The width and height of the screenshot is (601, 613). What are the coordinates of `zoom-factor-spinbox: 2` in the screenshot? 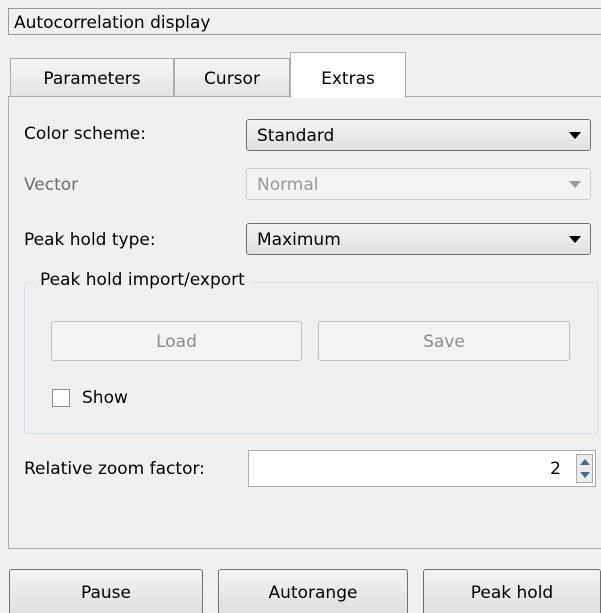 It's located at (422, 468).